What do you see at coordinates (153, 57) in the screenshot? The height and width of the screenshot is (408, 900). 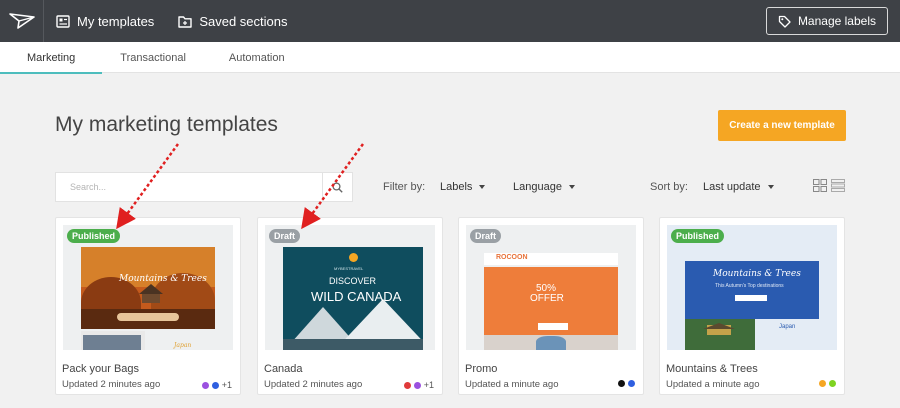 I see `tab-transactional-label: Transactional` at bounding box center [153, 57].